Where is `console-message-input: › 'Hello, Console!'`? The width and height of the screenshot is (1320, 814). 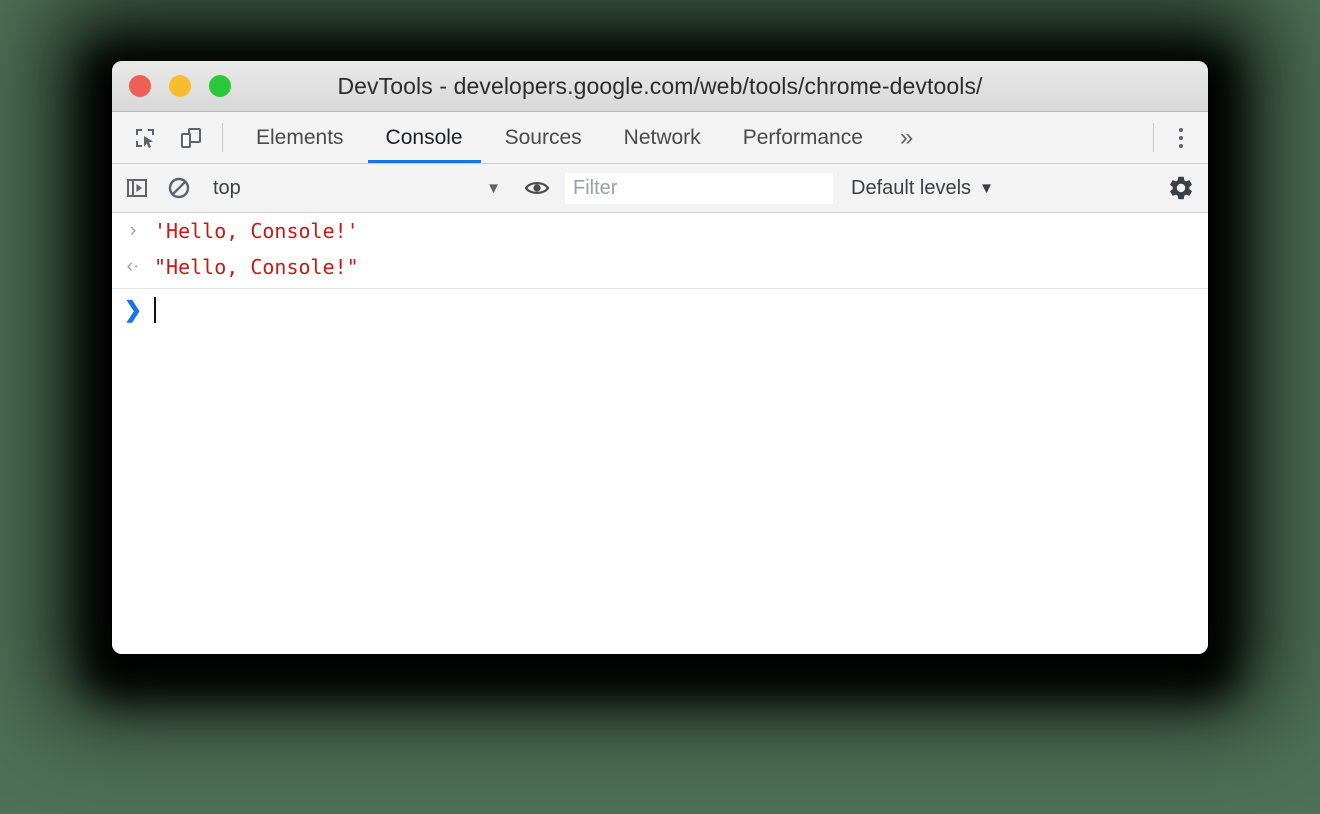
console-message-input: › 'Hello, Console!' is located at coordinates (660, 231).